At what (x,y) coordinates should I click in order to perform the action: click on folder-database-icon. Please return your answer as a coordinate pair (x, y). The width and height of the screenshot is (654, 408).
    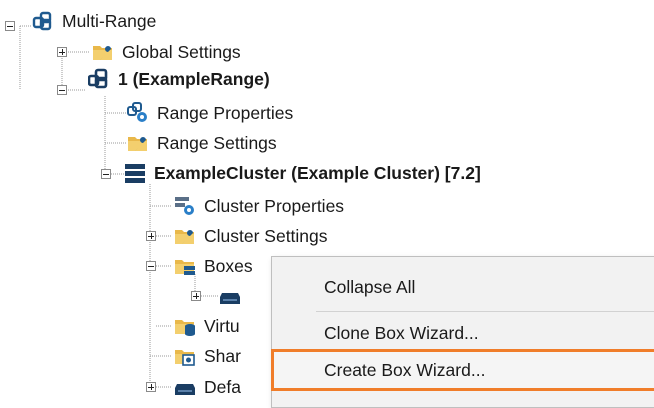
    Looking at the image, I should click on (185, 328).